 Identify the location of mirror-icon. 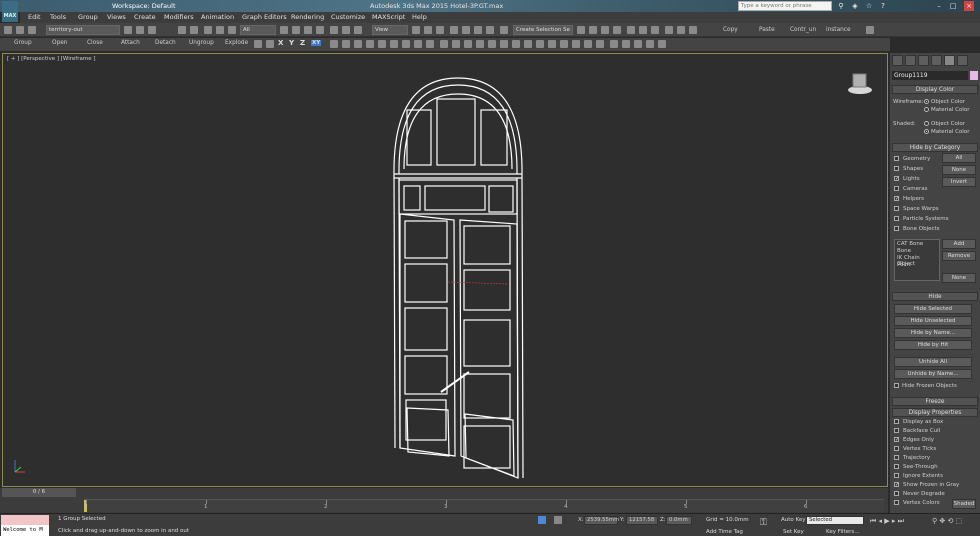
(581, 30).